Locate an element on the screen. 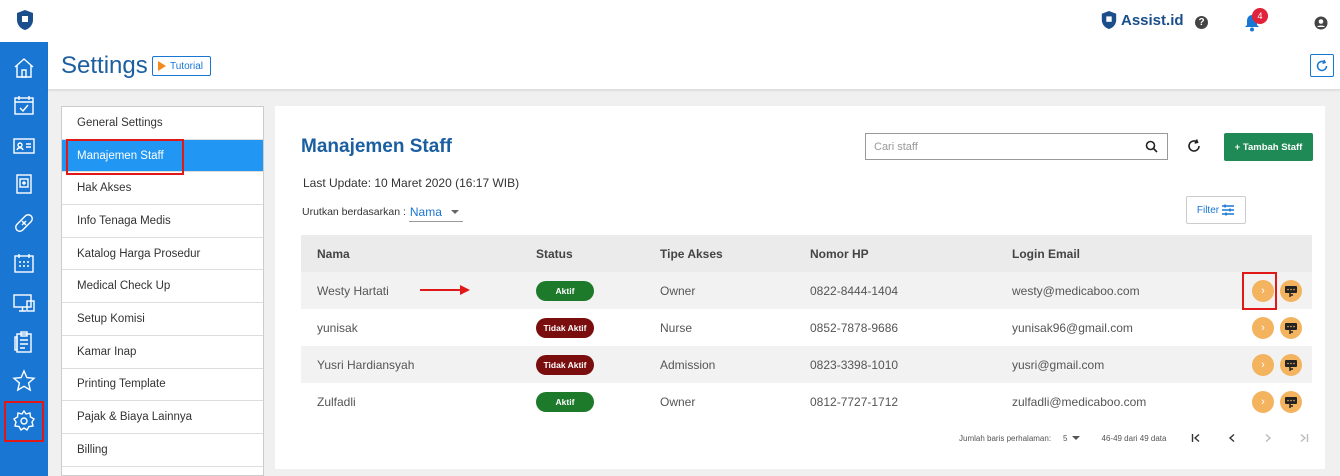 This screenshot has width=1340, height=476. home-icon is located at coordinates (24, 68).